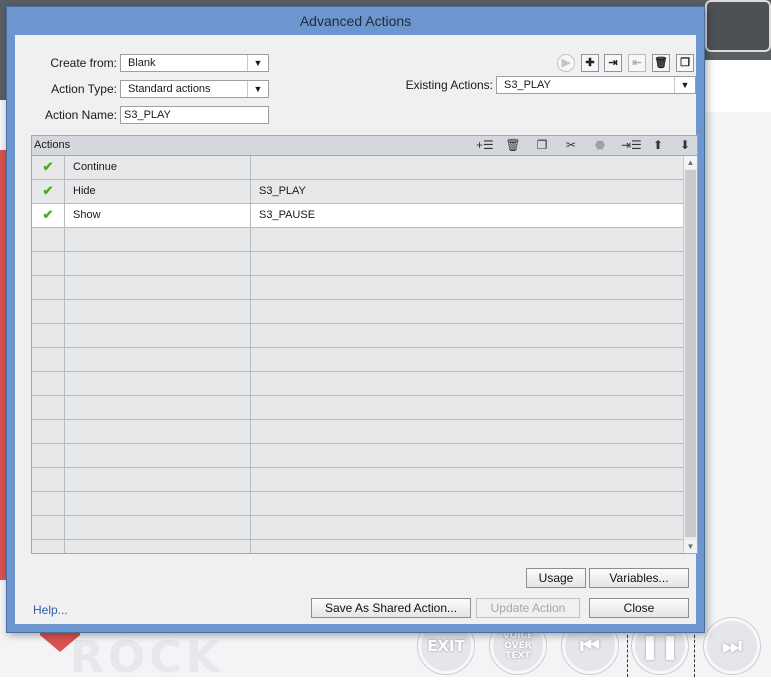  Describe the element at coordinates (158, 216) in the screenshot. I see `action-cell: Show` at that location.